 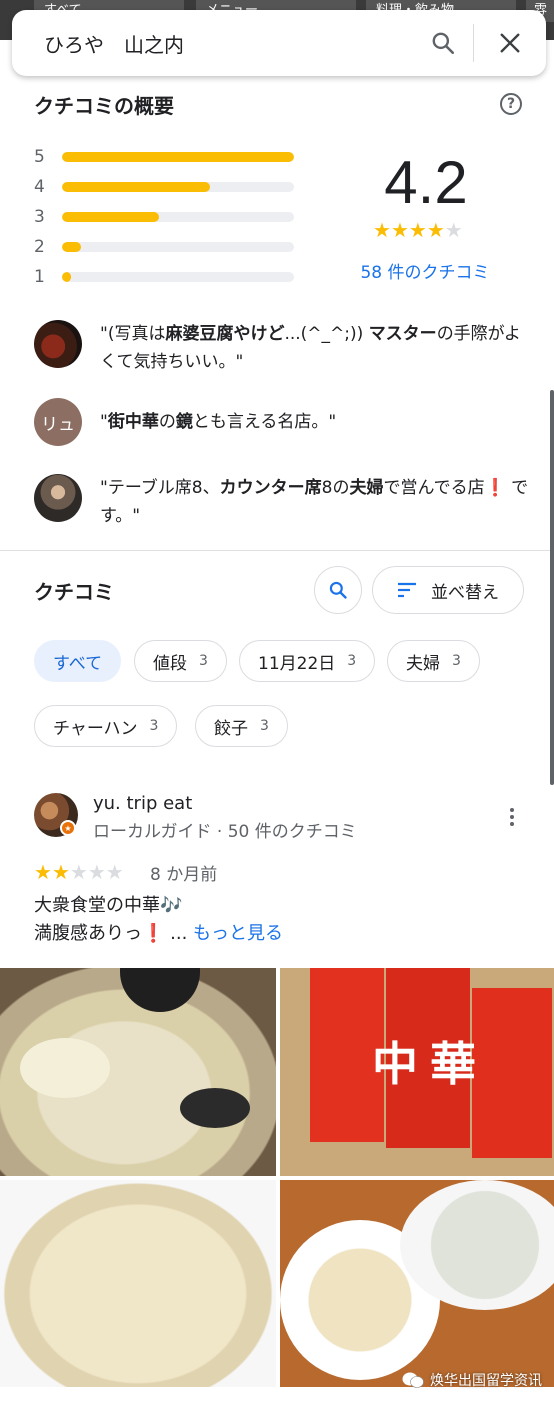 I want to click on rating-bar-label: 4, so click(x=39, y=187).